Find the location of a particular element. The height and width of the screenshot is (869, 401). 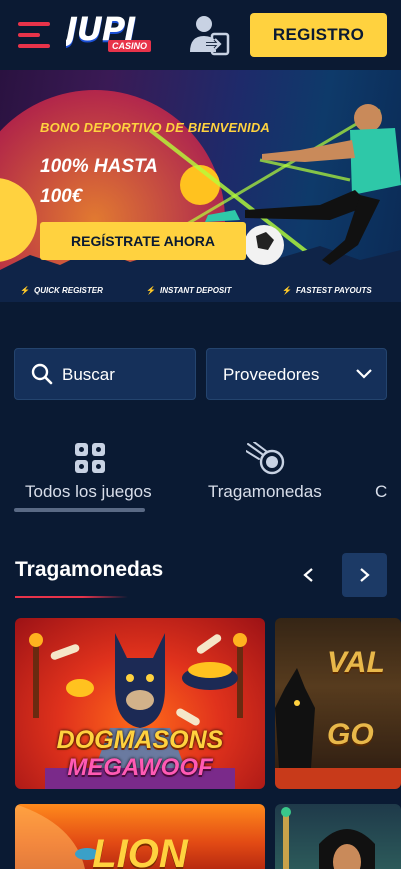

banner-offer-line2: 100€ is located at coordinates (61, 196).